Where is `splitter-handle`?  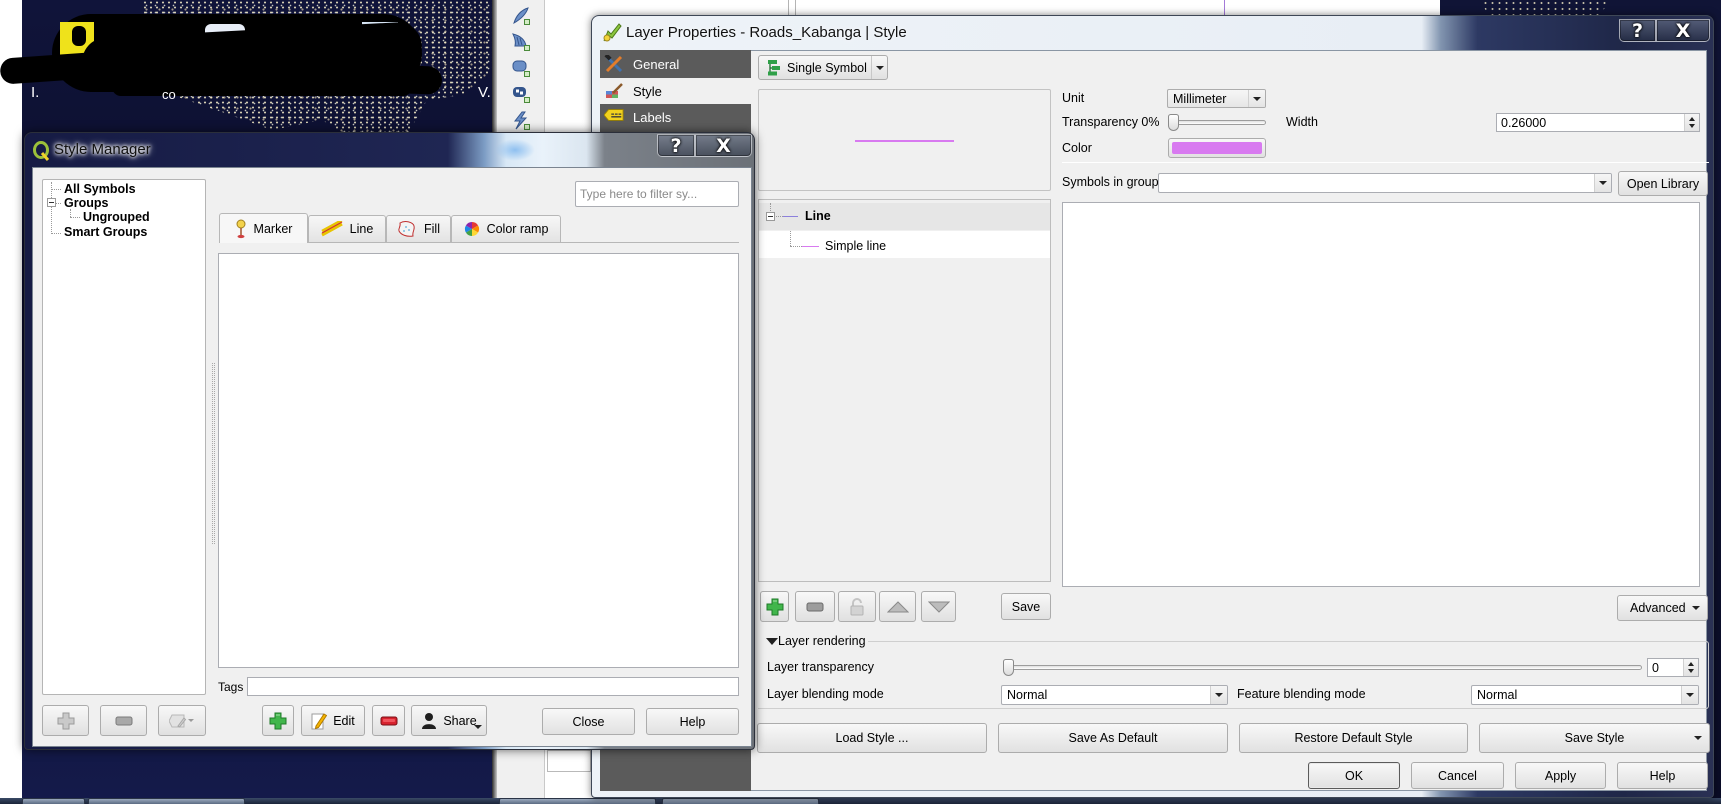 splitter-handle is located at coordinates (213, 453).